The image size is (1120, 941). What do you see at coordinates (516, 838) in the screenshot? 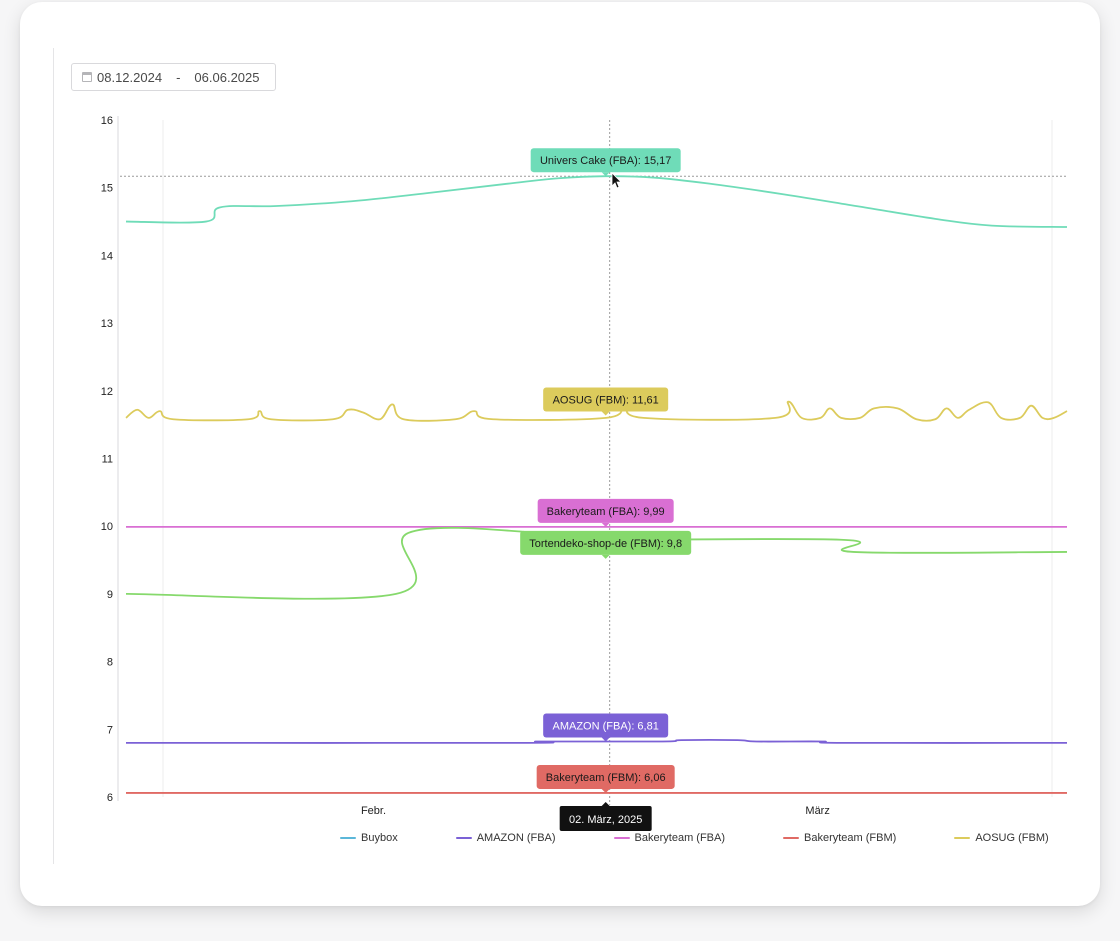
I see `legend-label: AMAZON (FBA)` at bounding box center [516, 838].